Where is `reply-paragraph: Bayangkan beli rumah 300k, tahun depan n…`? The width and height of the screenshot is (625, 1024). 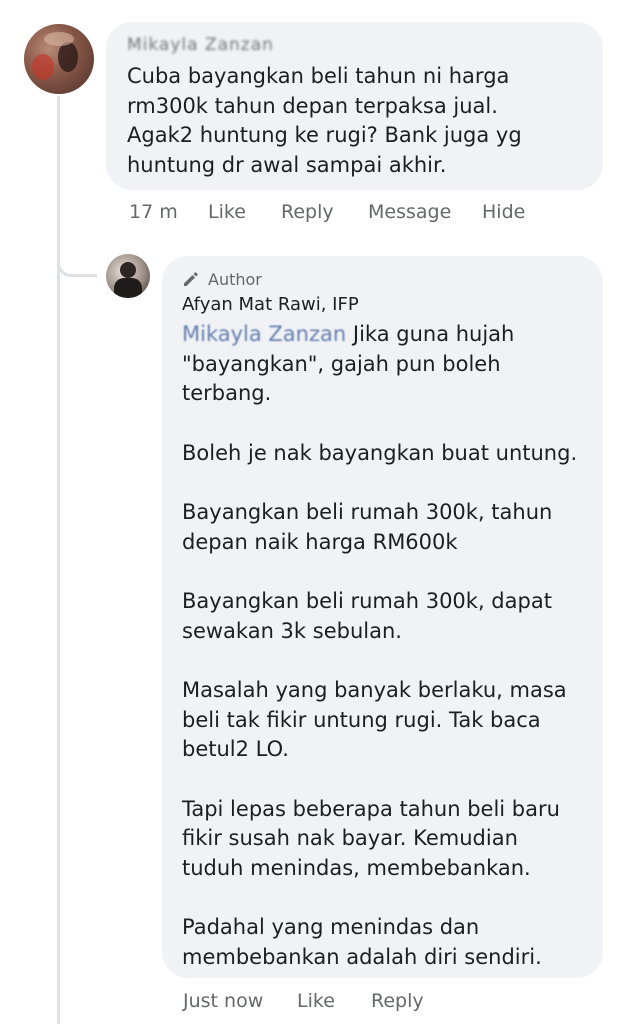
reply-paragraph: Bayangkan beli rumah 300k, tahun depan n… is located at coordinates (367, 527).